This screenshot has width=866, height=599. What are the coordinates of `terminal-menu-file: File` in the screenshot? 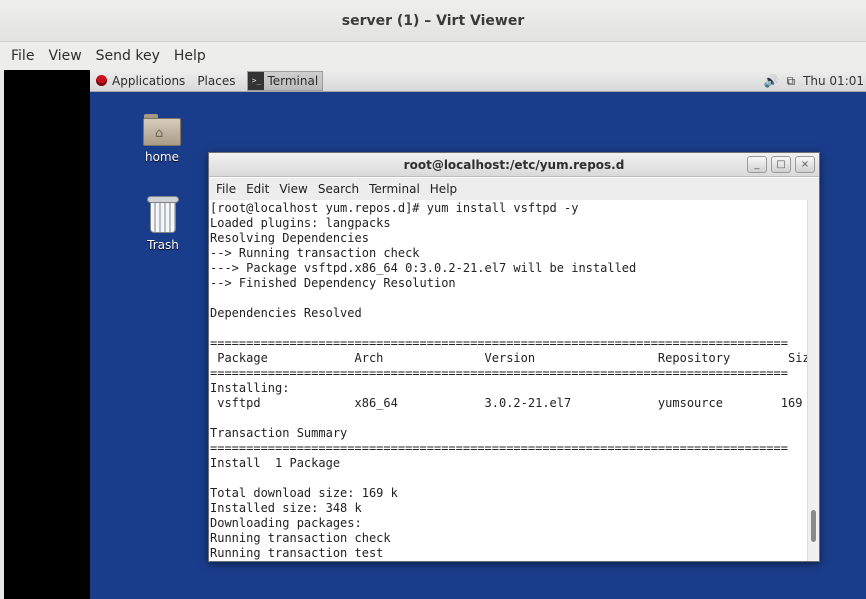 It's located at (226, 189).